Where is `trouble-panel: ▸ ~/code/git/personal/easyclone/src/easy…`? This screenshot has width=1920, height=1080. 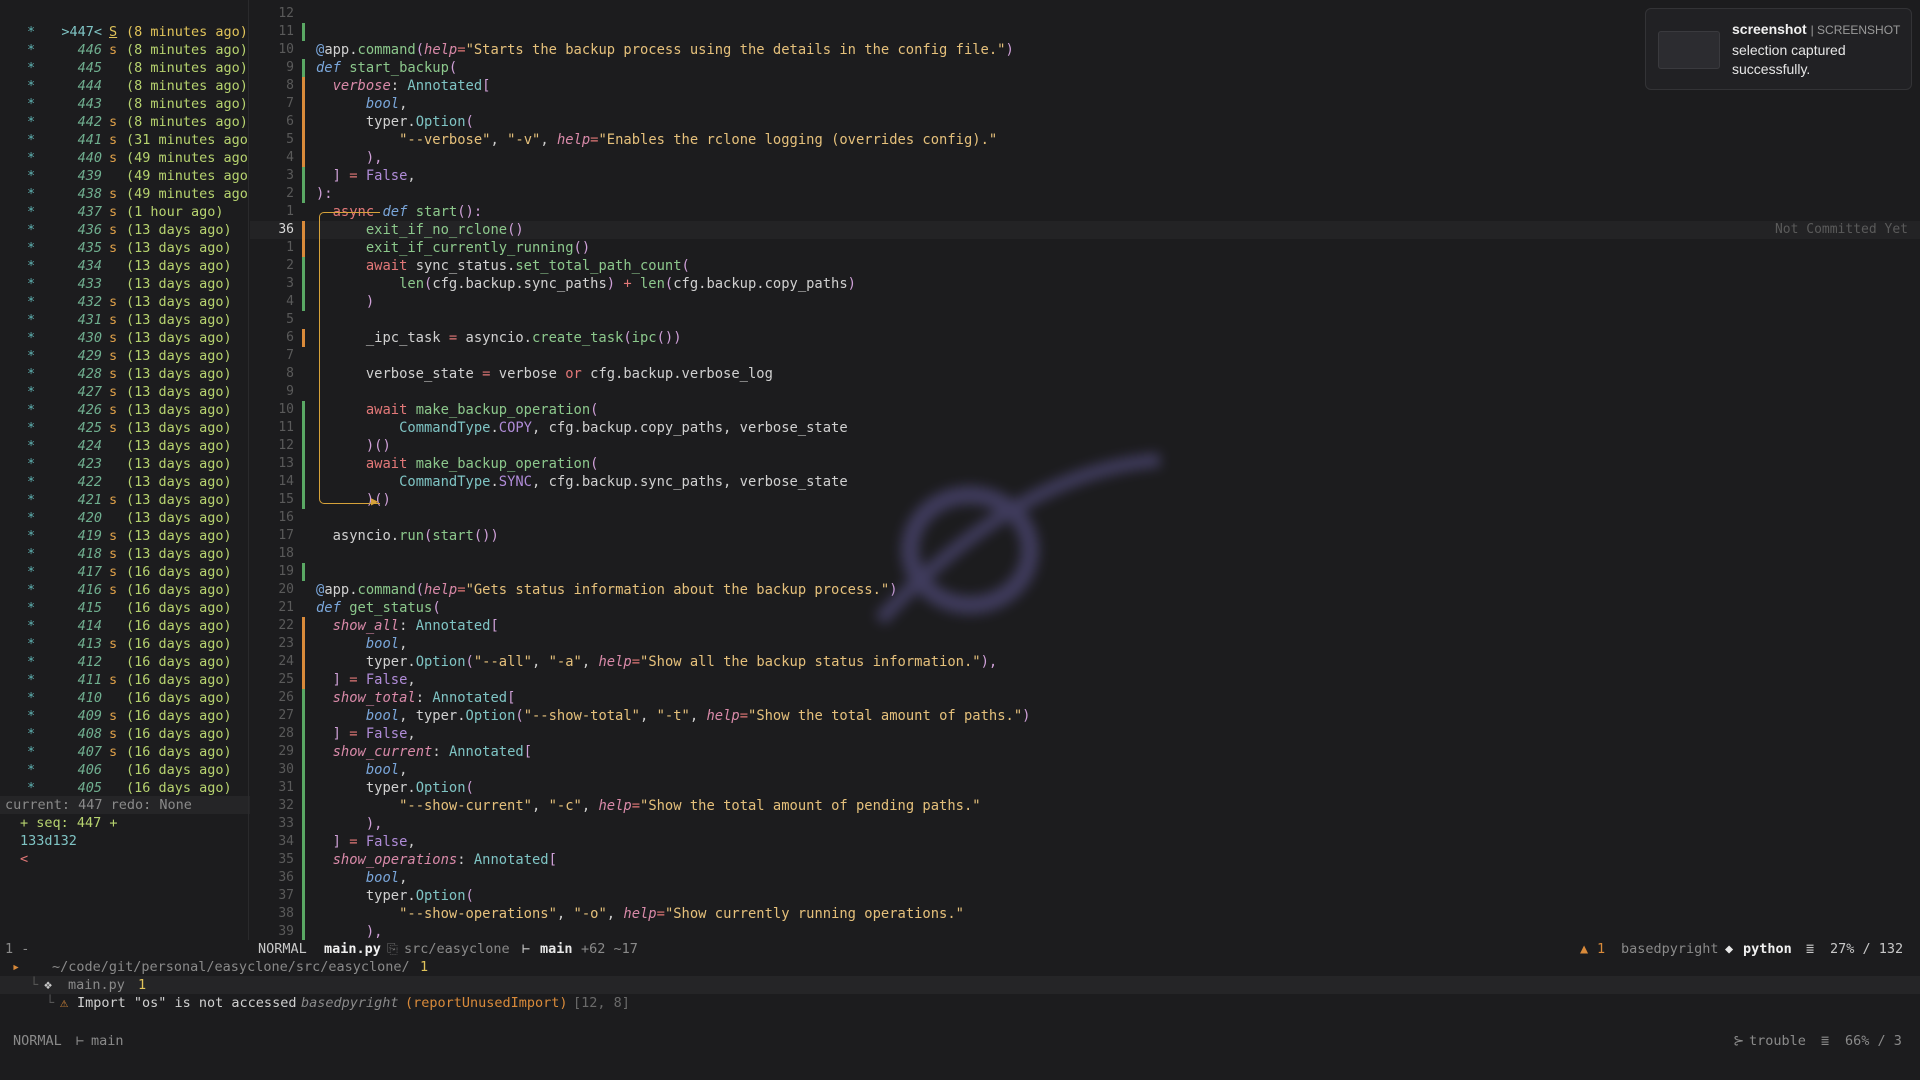 trouble-panel: ▸ ~/code/git/personal/easyclone/src/easy… is located at coordinates (960, 993).